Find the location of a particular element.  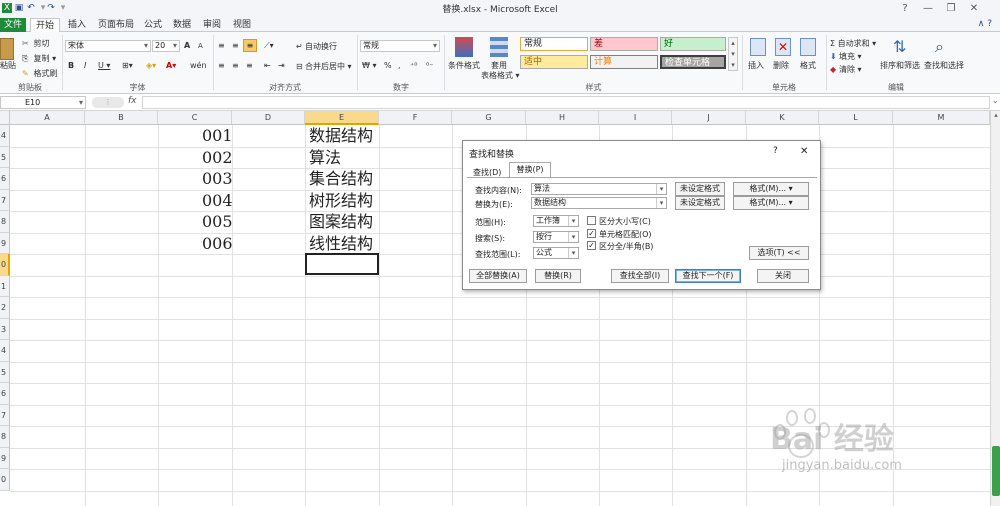

style-check-cell: 检查单元格 is located at coordinates (693, 62).